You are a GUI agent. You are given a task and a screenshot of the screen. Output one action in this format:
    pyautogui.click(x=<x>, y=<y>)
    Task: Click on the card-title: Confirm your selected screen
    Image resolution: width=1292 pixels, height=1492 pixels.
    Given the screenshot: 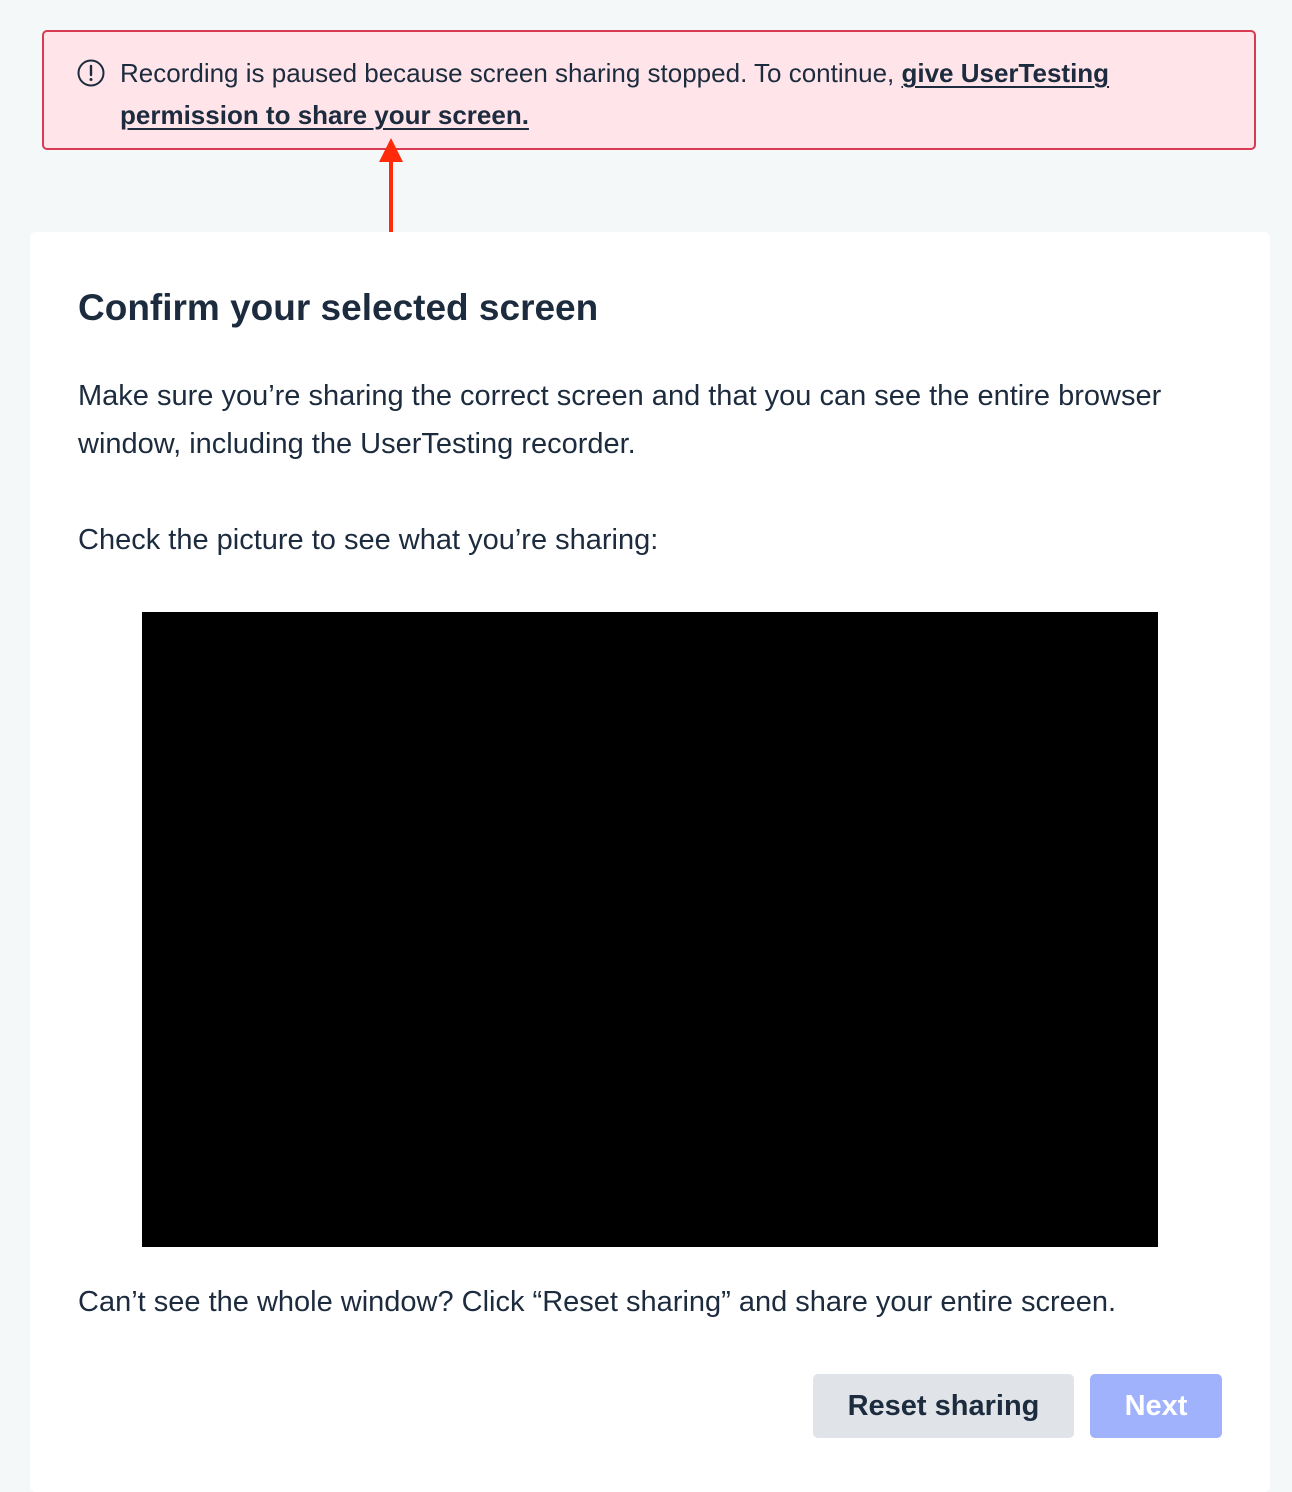 What is the action you would take?
    pyautogui.click(x=338, y=307)
    